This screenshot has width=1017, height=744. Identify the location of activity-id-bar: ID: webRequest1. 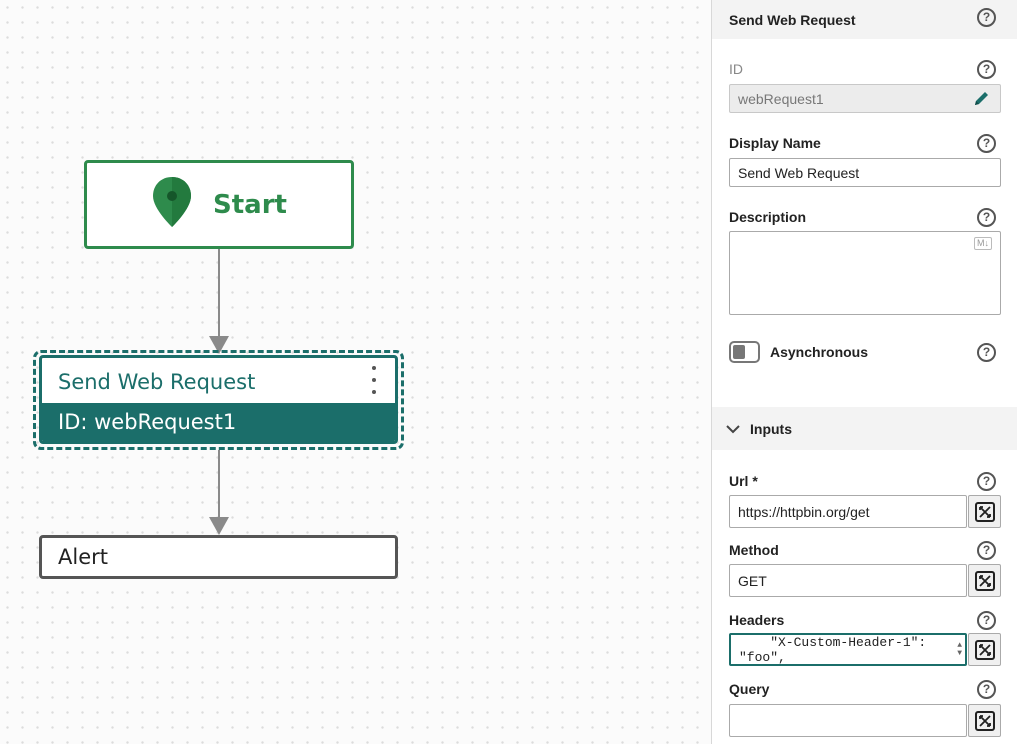
(218, 422).